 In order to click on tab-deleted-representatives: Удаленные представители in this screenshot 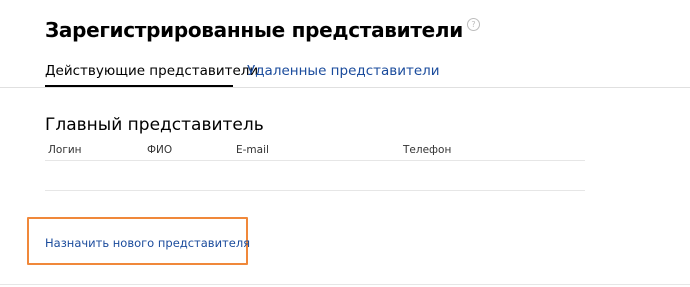, I will do `click(343, 71)`.